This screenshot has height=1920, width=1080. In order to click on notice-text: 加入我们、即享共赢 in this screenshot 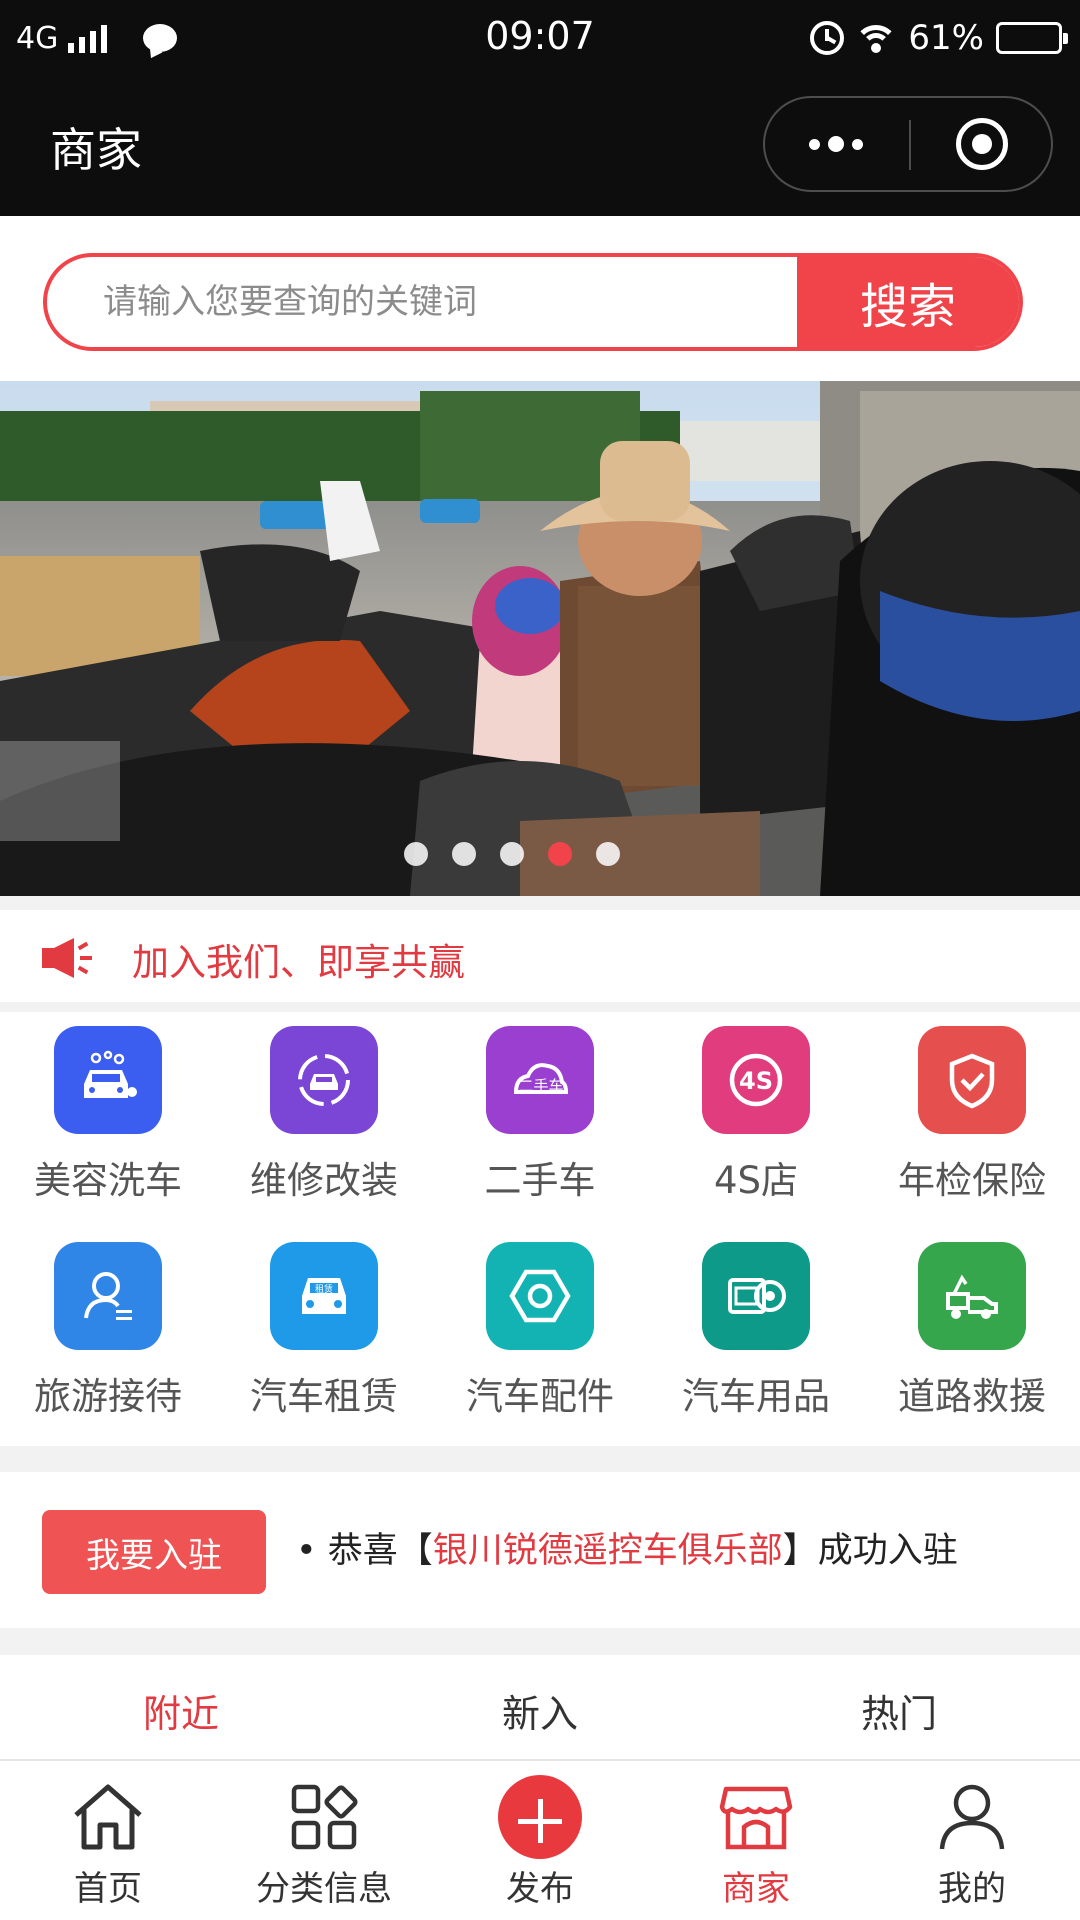, I will do `click(298, 962)`.